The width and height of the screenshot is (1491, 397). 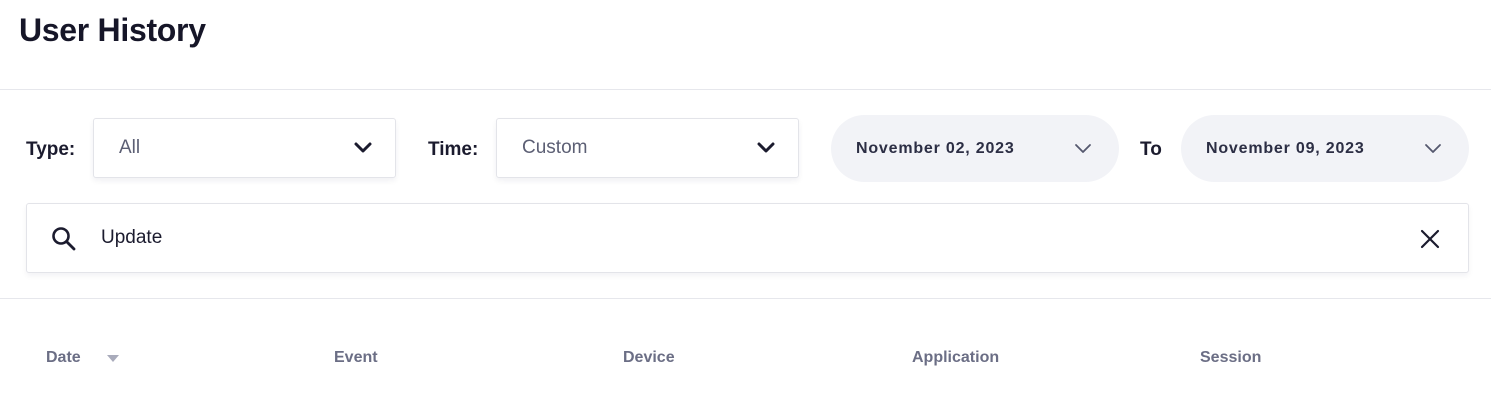 What do you see at coordinates (130, 147) in the screenshot?
I see `type-filter-value: All` at bounding box center [130, 147].